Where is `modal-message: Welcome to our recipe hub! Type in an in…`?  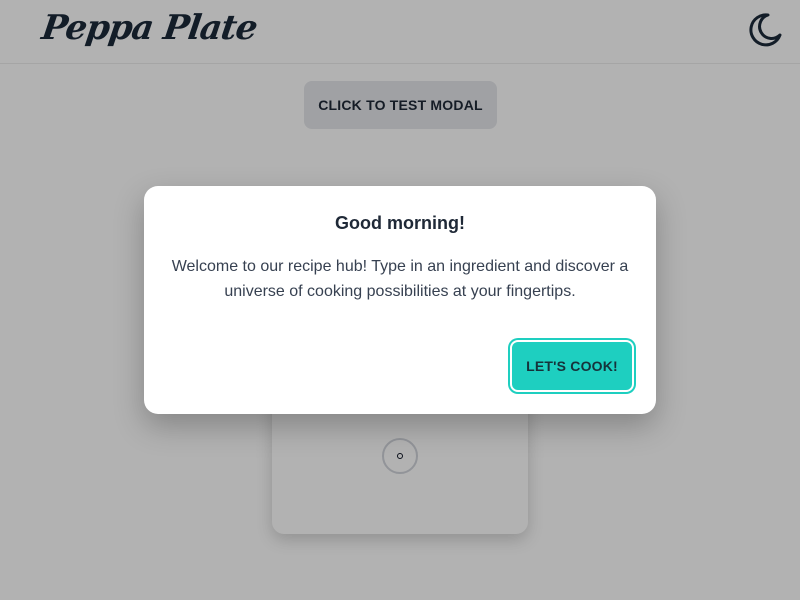 modal-message: Welcome to our recipe hub! Type in an in… is located at coordinates (400, 279).